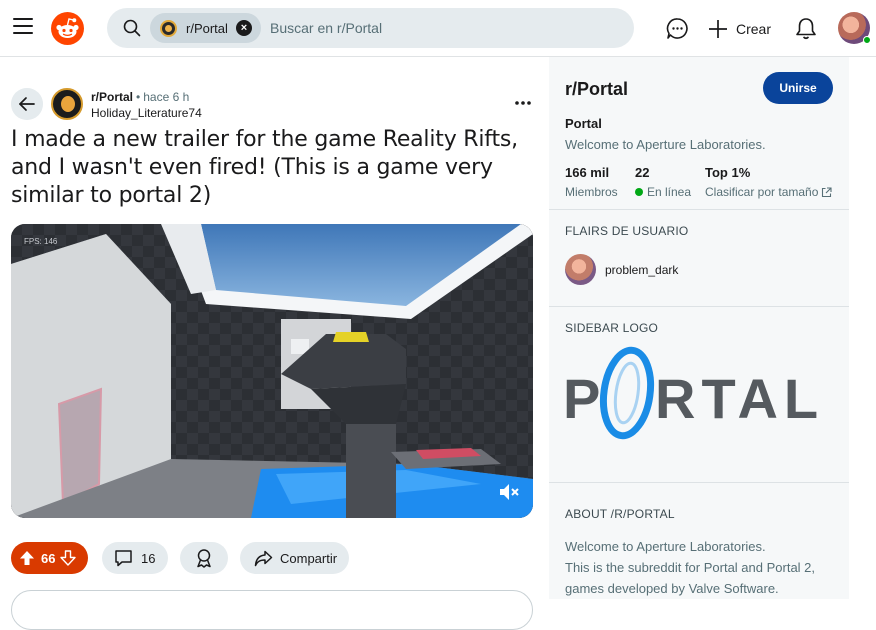  Describe the element at coordinates (627, 231) in the screenshot. I see `flairs-heading: FLAIRS DE USUARIO` at that location.